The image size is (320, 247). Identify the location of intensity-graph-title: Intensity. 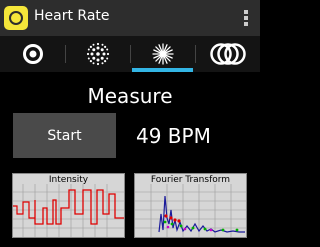
(68, 180).